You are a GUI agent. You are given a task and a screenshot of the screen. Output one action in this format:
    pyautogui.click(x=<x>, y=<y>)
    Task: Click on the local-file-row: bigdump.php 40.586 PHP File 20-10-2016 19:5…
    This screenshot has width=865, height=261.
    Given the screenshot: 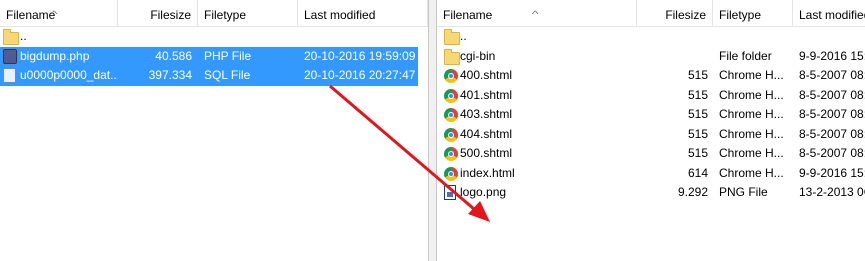 What is the action you would take?
    pyautogui.click(x=209, y=56)
    